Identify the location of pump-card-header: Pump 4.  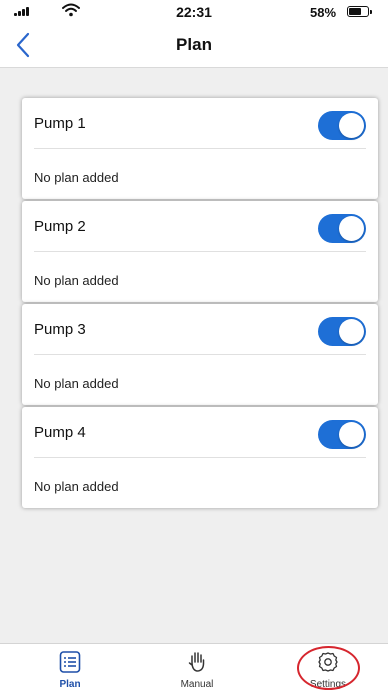
(200, 432).